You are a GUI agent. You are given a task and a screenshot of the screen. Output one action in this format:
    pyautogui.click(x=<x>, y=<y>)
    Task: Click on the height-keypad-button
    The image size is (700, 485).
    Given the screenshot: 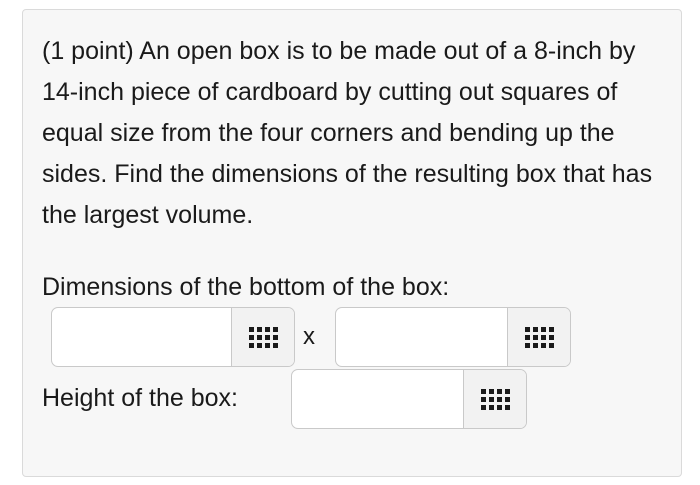 What is the action you would take?
    pyautogui.click(x=494, y=399)
    